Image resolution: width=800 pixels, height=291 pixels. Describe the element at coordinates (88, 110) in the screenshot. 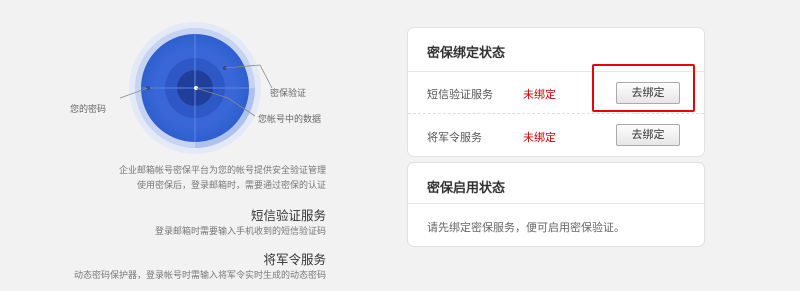

I see `label-your-password: 您的密码` at that location.